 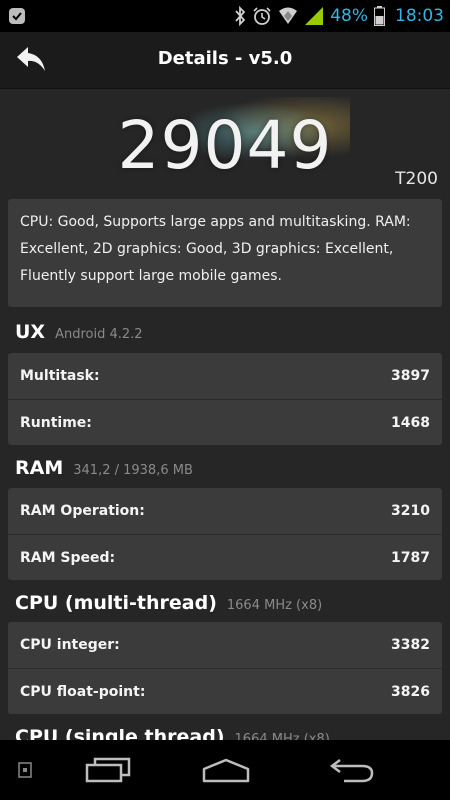 I want to click on section-header-cpu-single: CPU (single thread) 1664 MHz (x8), so click(x=172, y=733).